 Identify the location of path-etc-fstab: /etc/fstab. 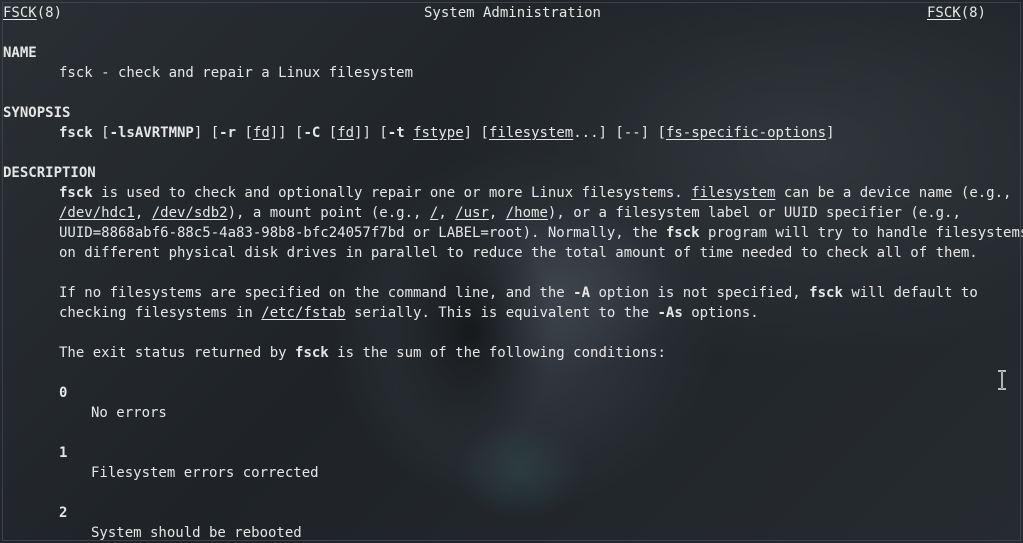
(303, 313).